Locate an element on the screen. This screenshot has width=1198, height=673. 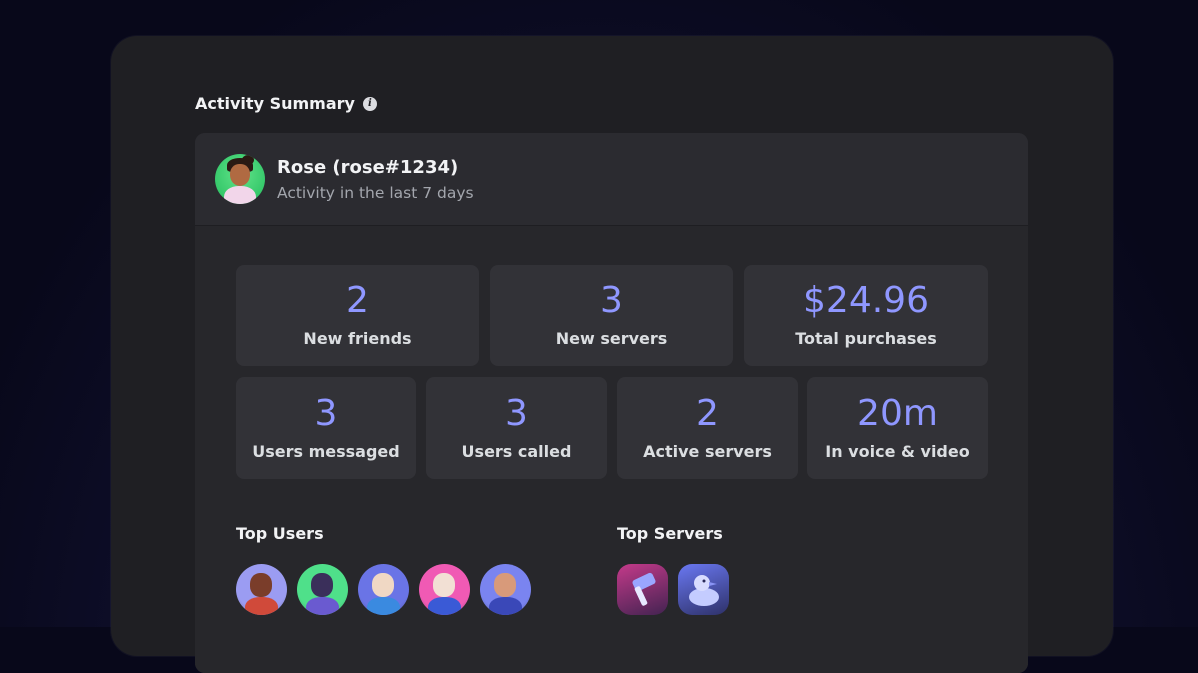
stat-total-purchases: $24.96 Total purchases is located at coordinates (866, 315).